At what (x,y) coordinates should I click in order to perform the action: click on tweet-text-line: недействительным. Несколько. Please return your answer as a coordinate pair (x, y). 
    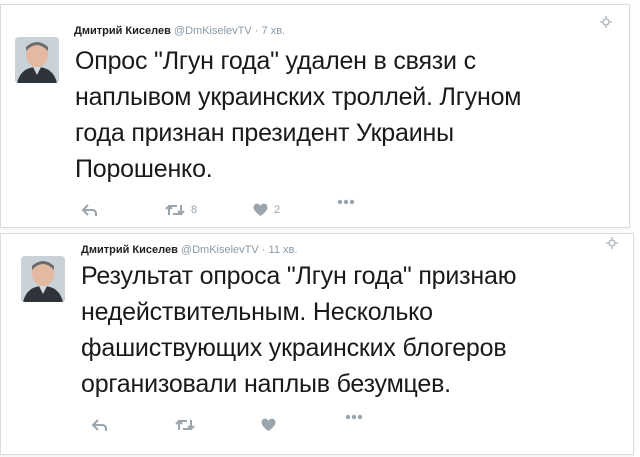
    Looking at the image, I should click on (257, 312).